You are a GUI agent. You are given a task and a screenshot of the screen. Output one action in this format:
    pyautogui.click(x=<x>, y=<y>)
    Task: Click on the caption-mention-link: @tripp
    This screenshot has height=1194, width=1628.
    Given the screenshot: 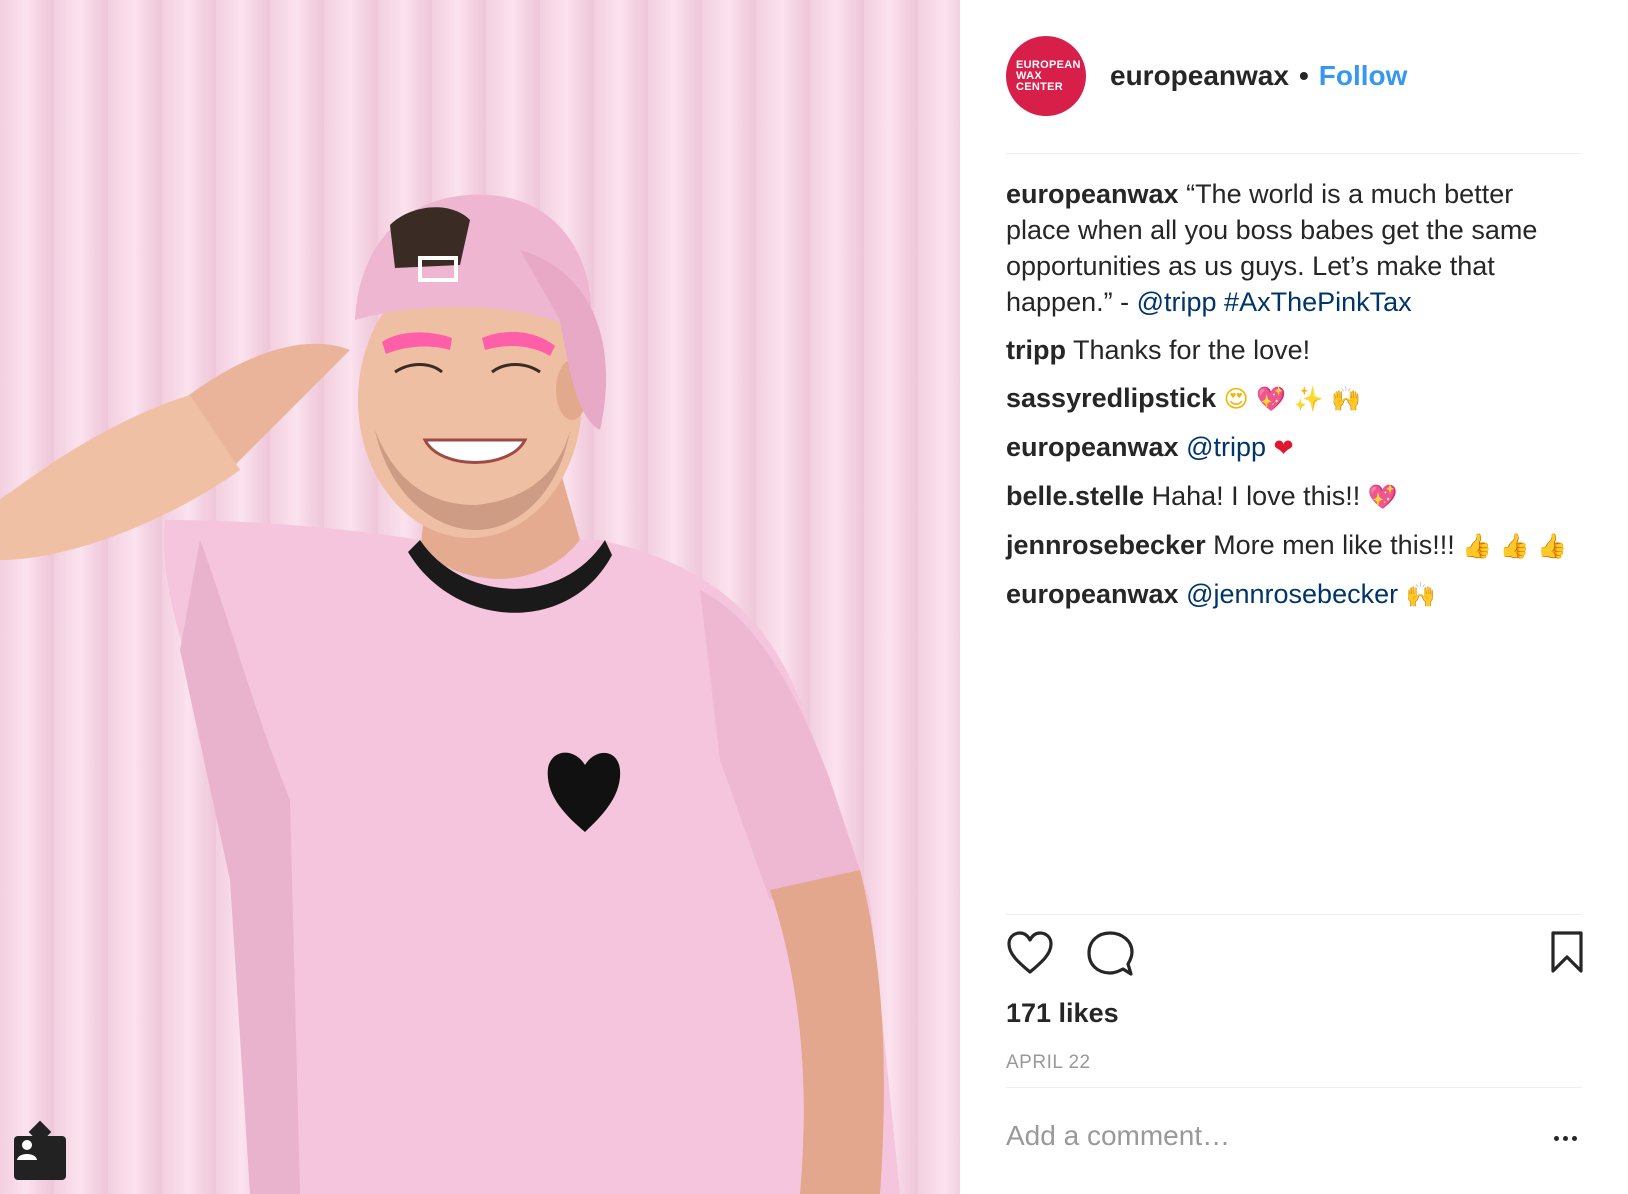 What is the action you would take?
    pyautogui.click(x=1177, y=302)
    